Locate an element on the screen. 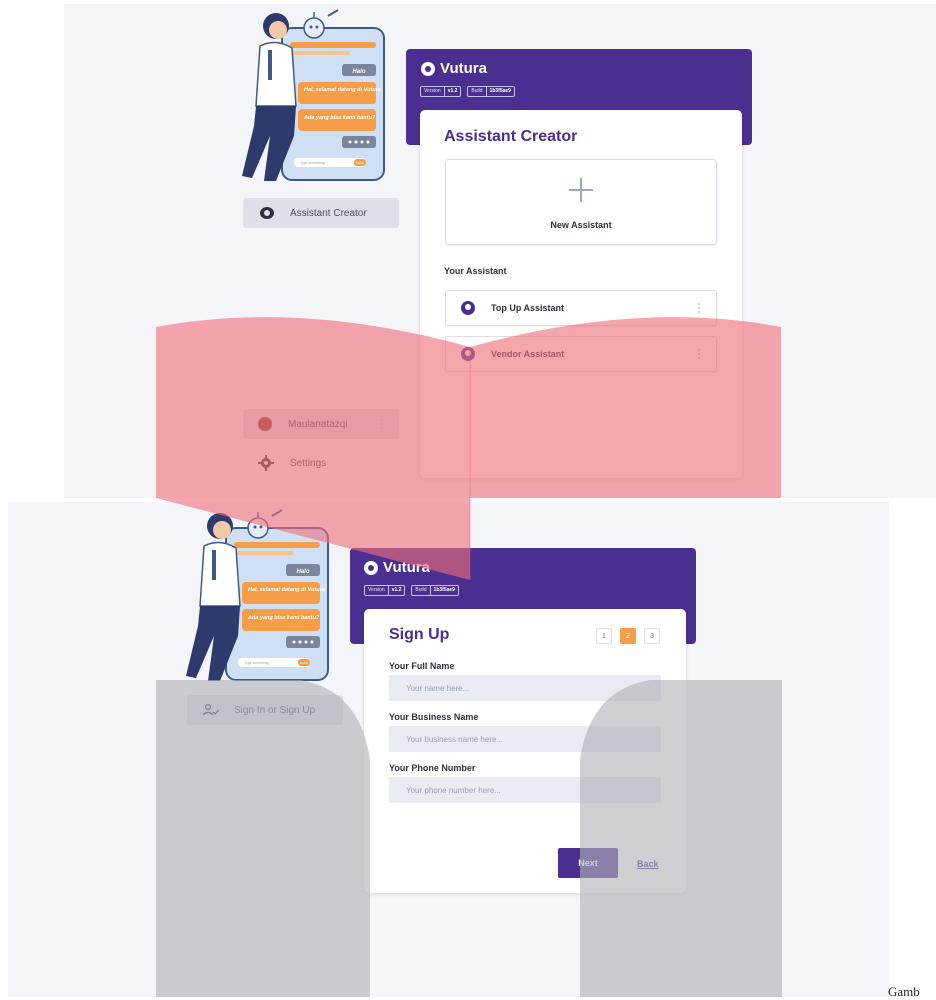 This screenshot has width=936, height=1000. business-name-label: Your Business Name is located at coordinates (434, 717).